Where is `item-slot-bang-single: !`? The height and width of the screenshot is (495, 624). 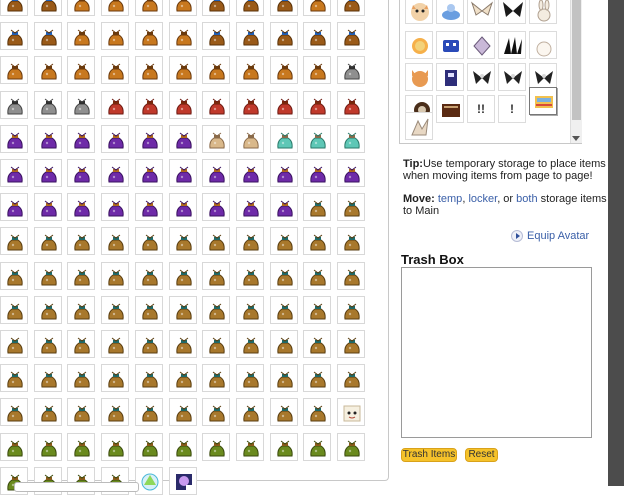
item-slot-bang-single: ! is located at coordinates (512, 109).